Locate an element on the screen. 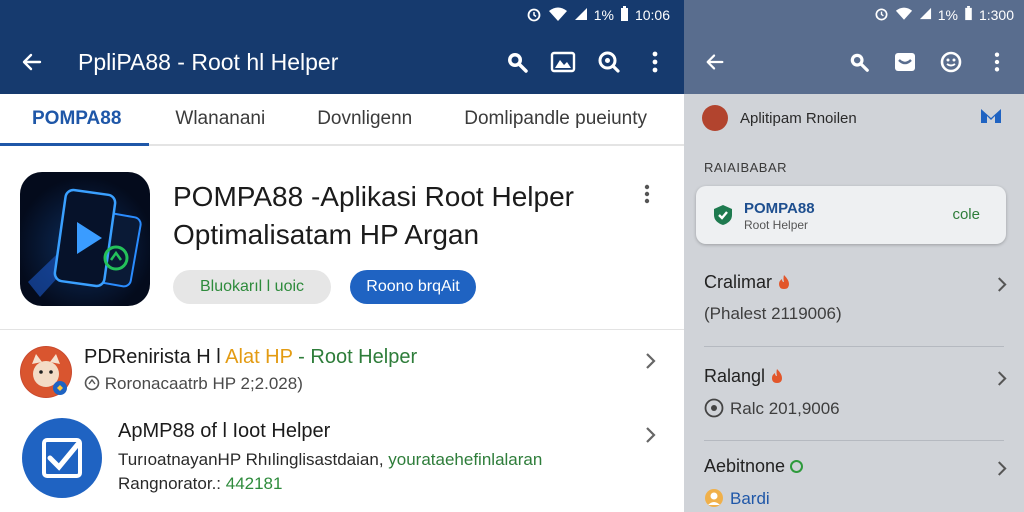 The width and height of the screenshot is (1024, 512). cat-avatar-icon is located at coordinates (46, 372).